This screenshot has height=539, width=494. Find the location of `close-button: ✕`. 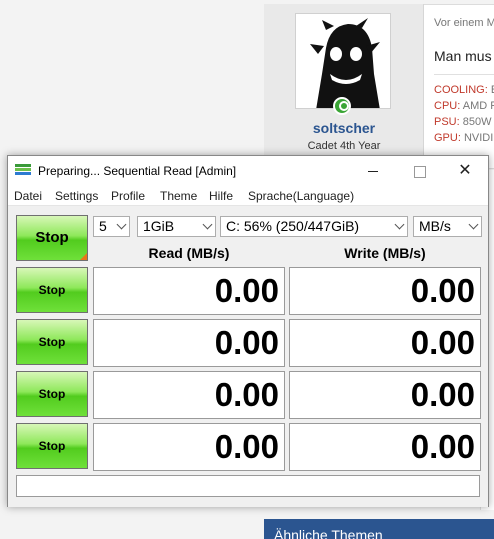

close-button: ✕ is located at coordinates (465, 171).